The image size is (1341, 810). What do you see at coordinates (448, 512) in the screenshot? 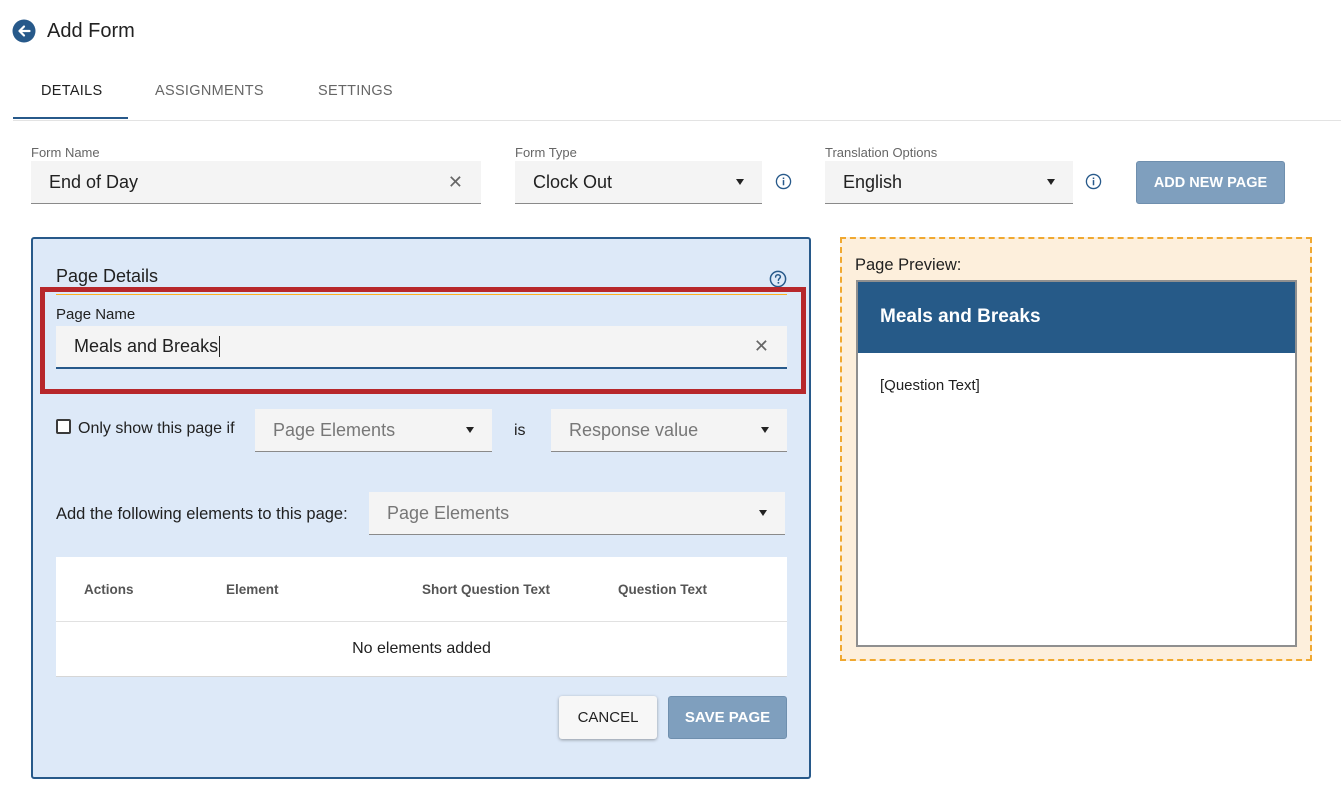
I see `add-elements-placeholder: Page Elements` at bounding box center [448, 512].